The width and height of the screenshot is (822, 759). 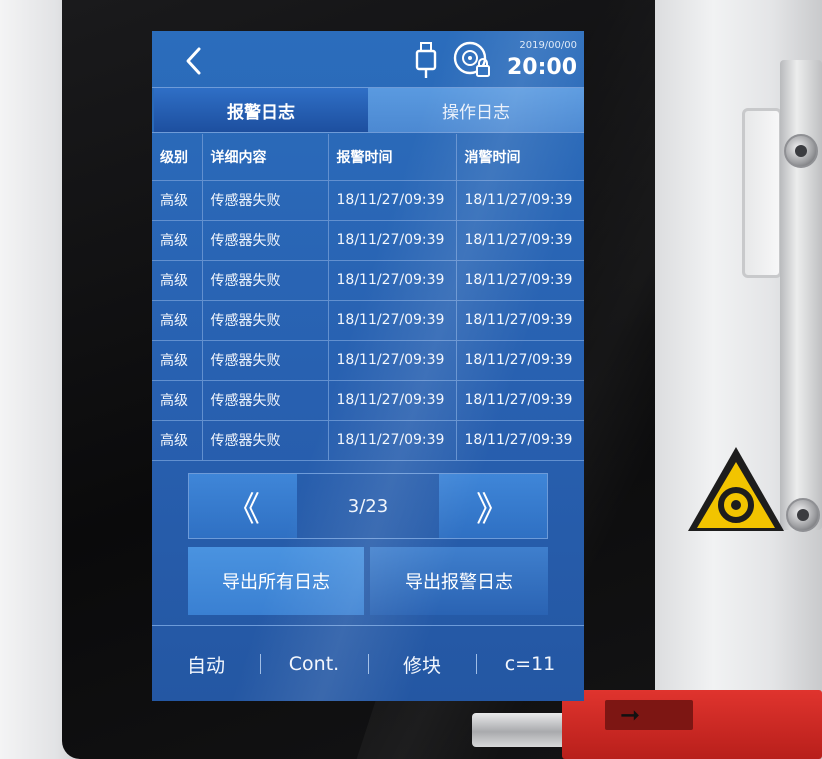 I want to click on column-header-alarm-time: 报警时间, so click(x=392, y=157).